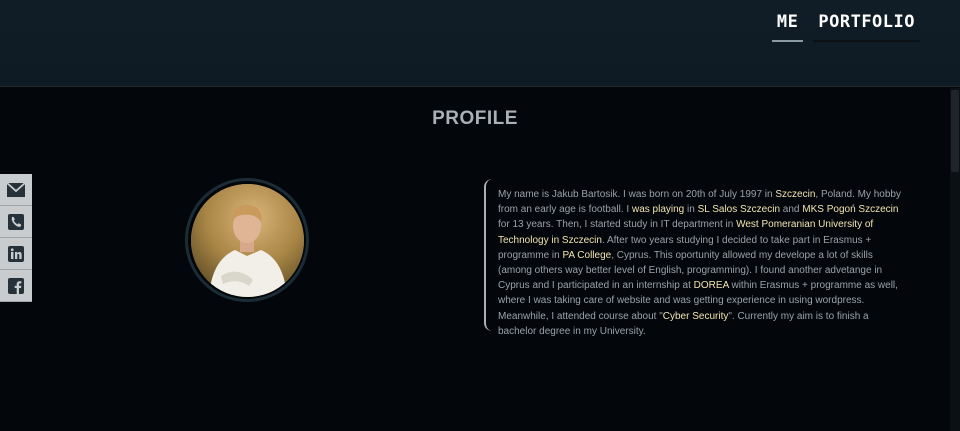 Image resolution: width=960 pixels, height=431 pixels. What do you see at coordinates (955, 131) in the screenshot?
I see `scrollbar-thumb` at bounding box center [955, 131].